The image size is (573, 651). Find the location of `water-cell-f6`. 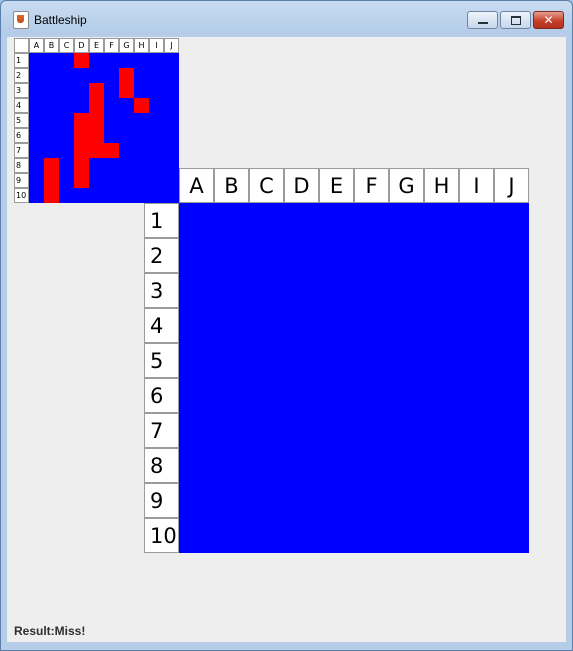

water-cell-f6 is located at coordinates (371, 395).